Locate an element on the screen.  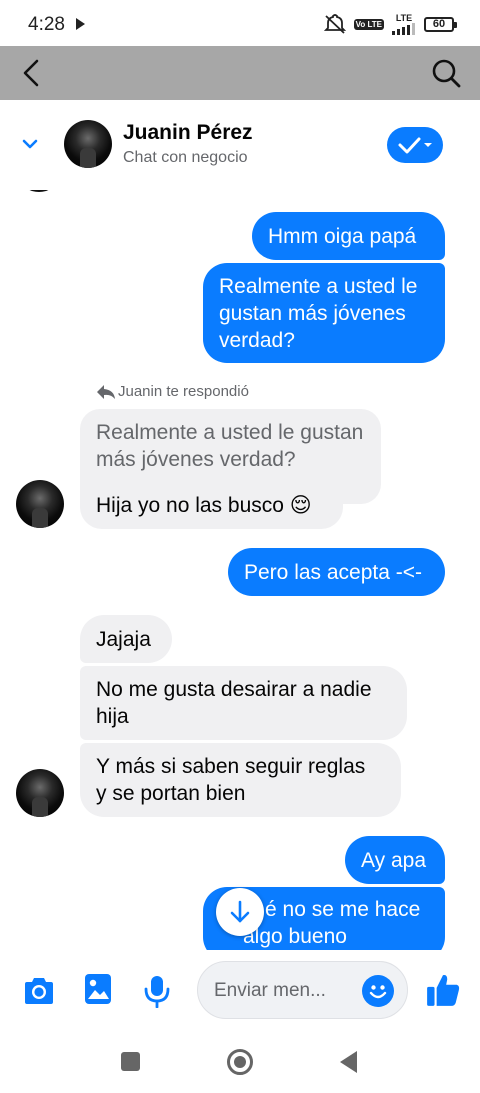
status-bar: 4:28 Vo LTE LTE 60 is located at coordinates (240, 23).